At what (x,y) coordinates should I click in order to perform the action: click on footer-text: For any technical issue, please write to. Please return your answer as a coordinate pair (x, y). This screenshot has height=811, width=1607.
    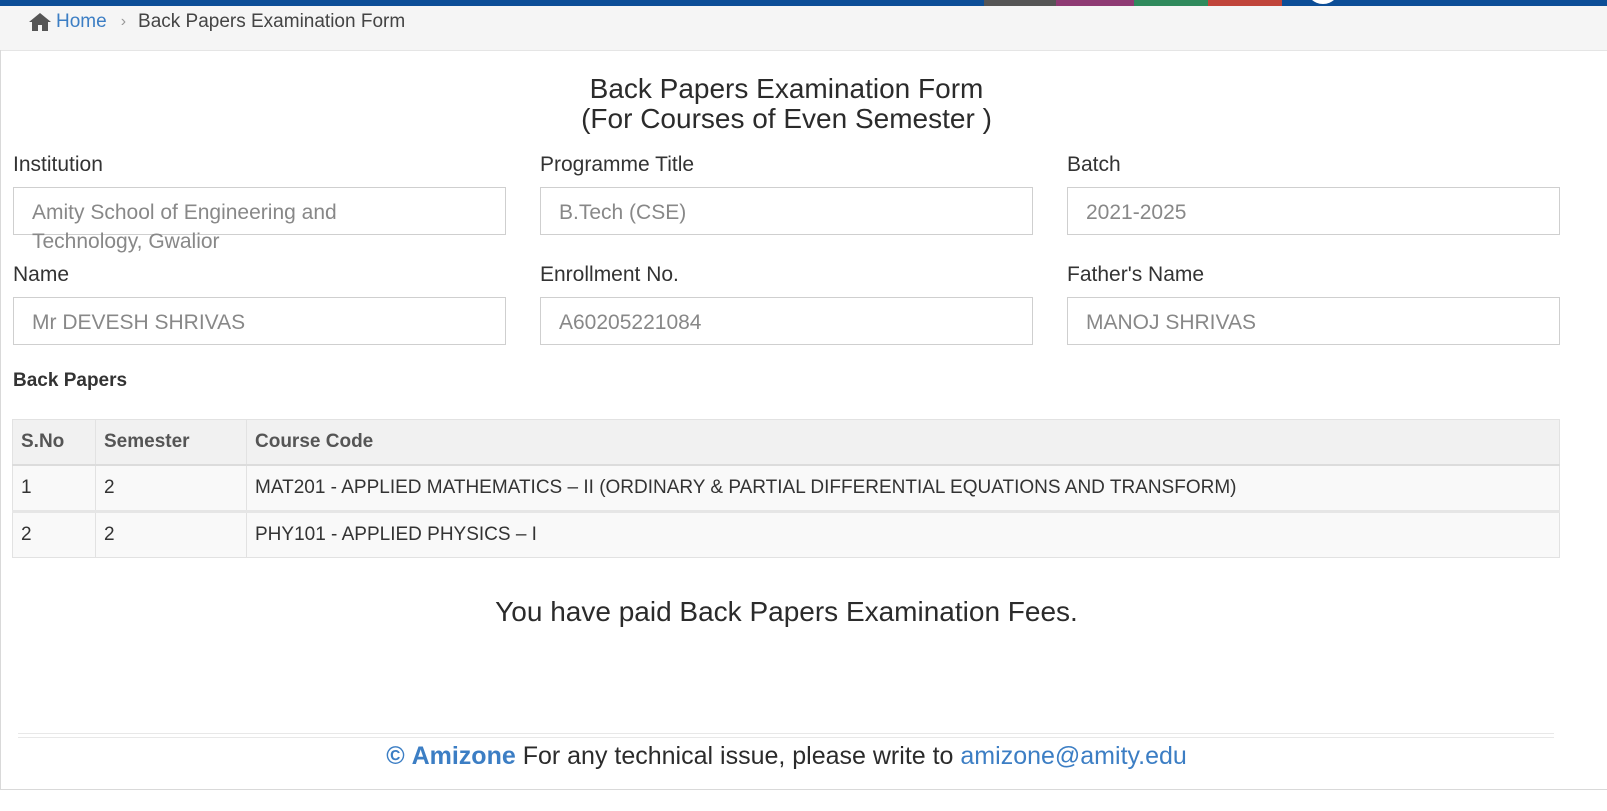
    Looking at the image, I should click on (738, 756).